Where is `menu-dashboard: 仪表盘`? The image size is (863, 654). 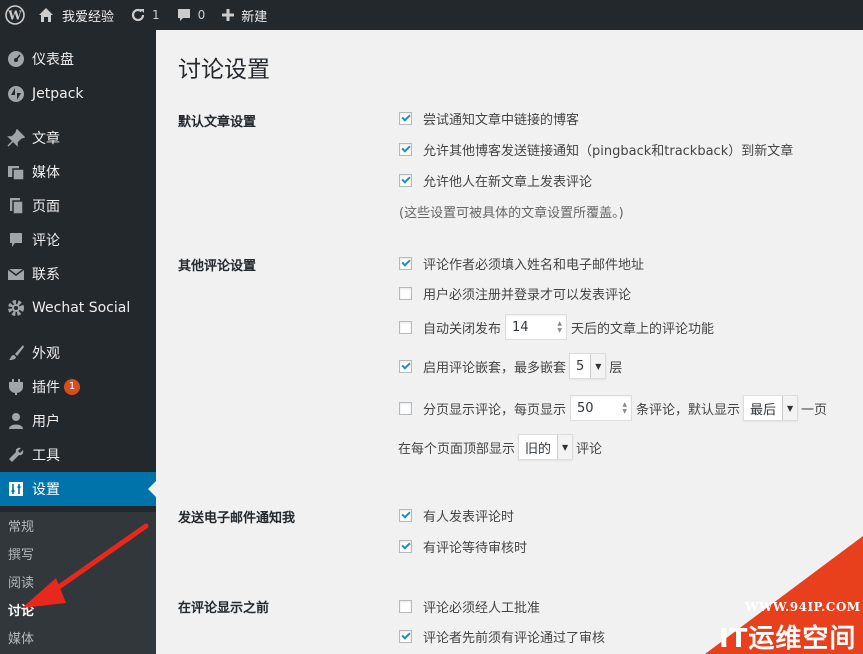 menu-dashboard: 仪表盘 is located at coordinates (78, 59).